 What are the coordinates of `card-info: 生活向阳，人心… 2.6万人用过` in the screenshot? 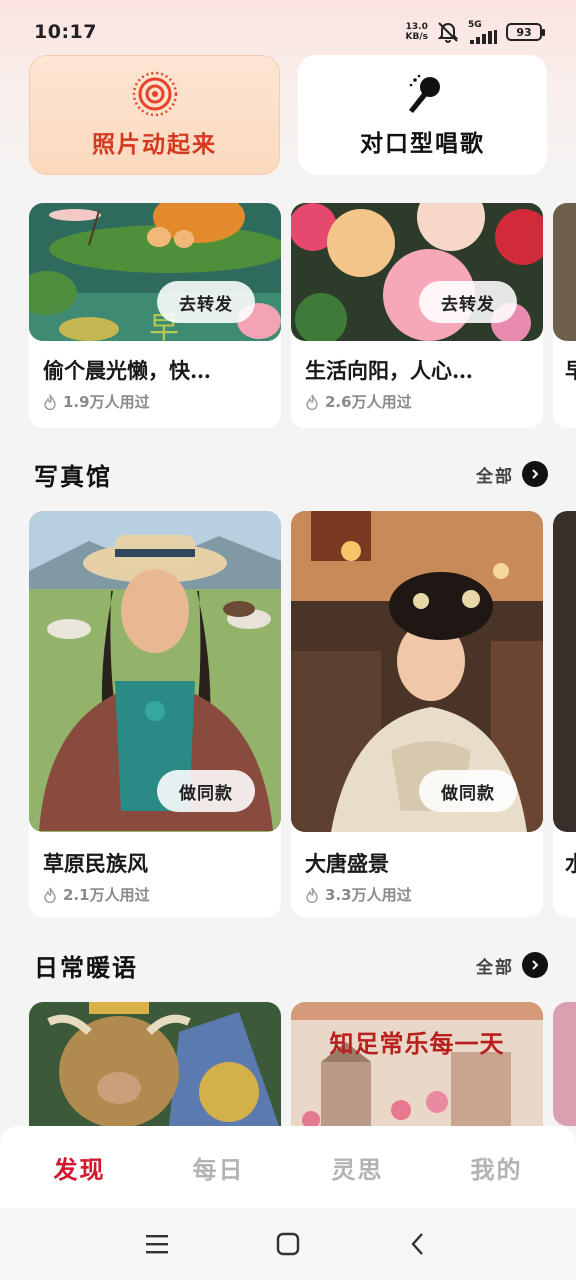 It's located at (417, 376).